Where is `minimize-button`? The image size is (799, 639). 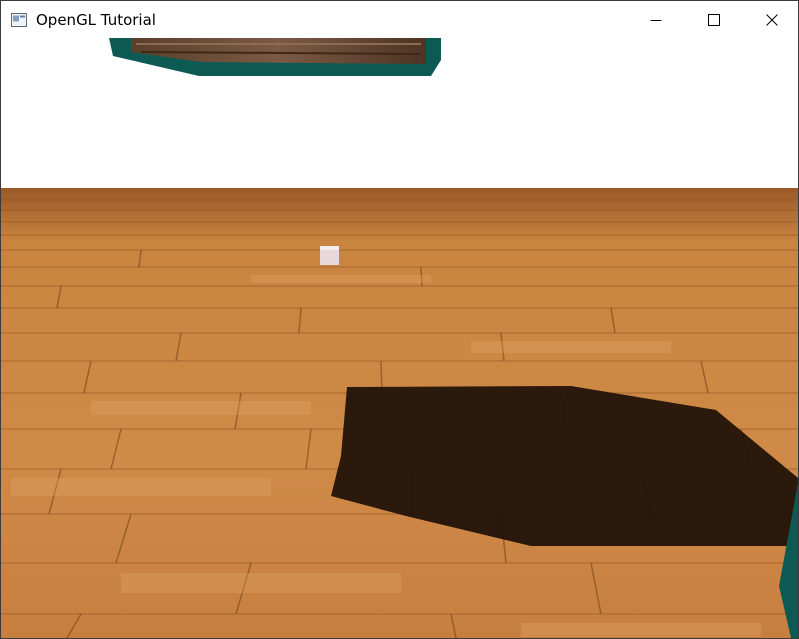
minimize-button is located at coordinates (656, 19).